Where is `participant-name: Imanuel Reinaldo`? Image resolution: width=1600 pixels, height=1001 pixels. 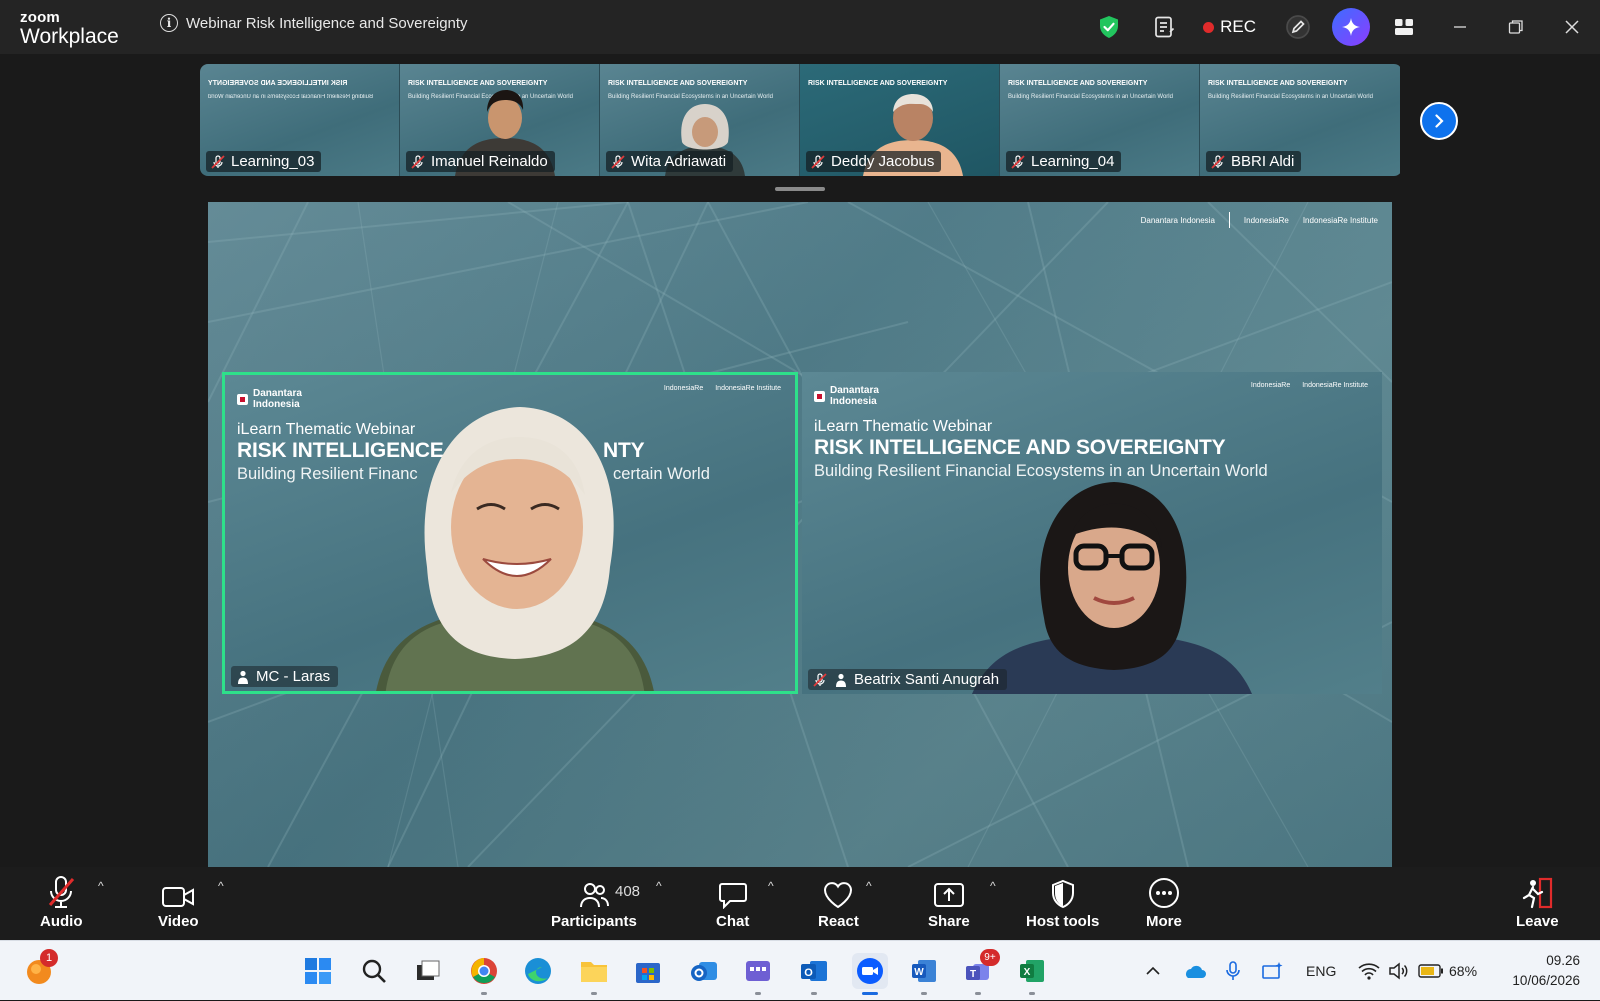
participant-name: Imanuel Reinaldo is located at coordinates (489, 161).